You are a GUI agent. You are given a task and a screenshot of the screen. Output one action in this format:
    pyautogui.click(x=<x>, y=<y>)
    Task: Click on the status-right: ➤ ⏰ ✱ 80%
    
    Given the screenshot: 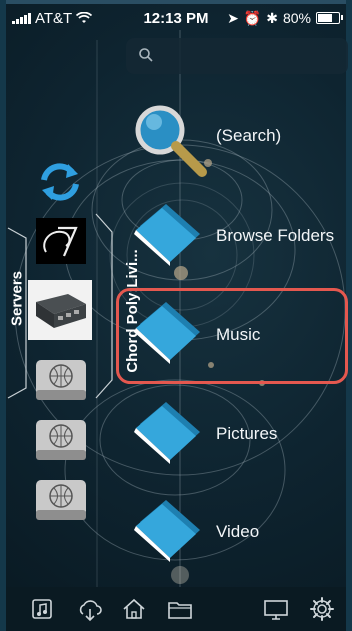 What is the action you would take?
    pyautogui.click(x=285, y=18)
    